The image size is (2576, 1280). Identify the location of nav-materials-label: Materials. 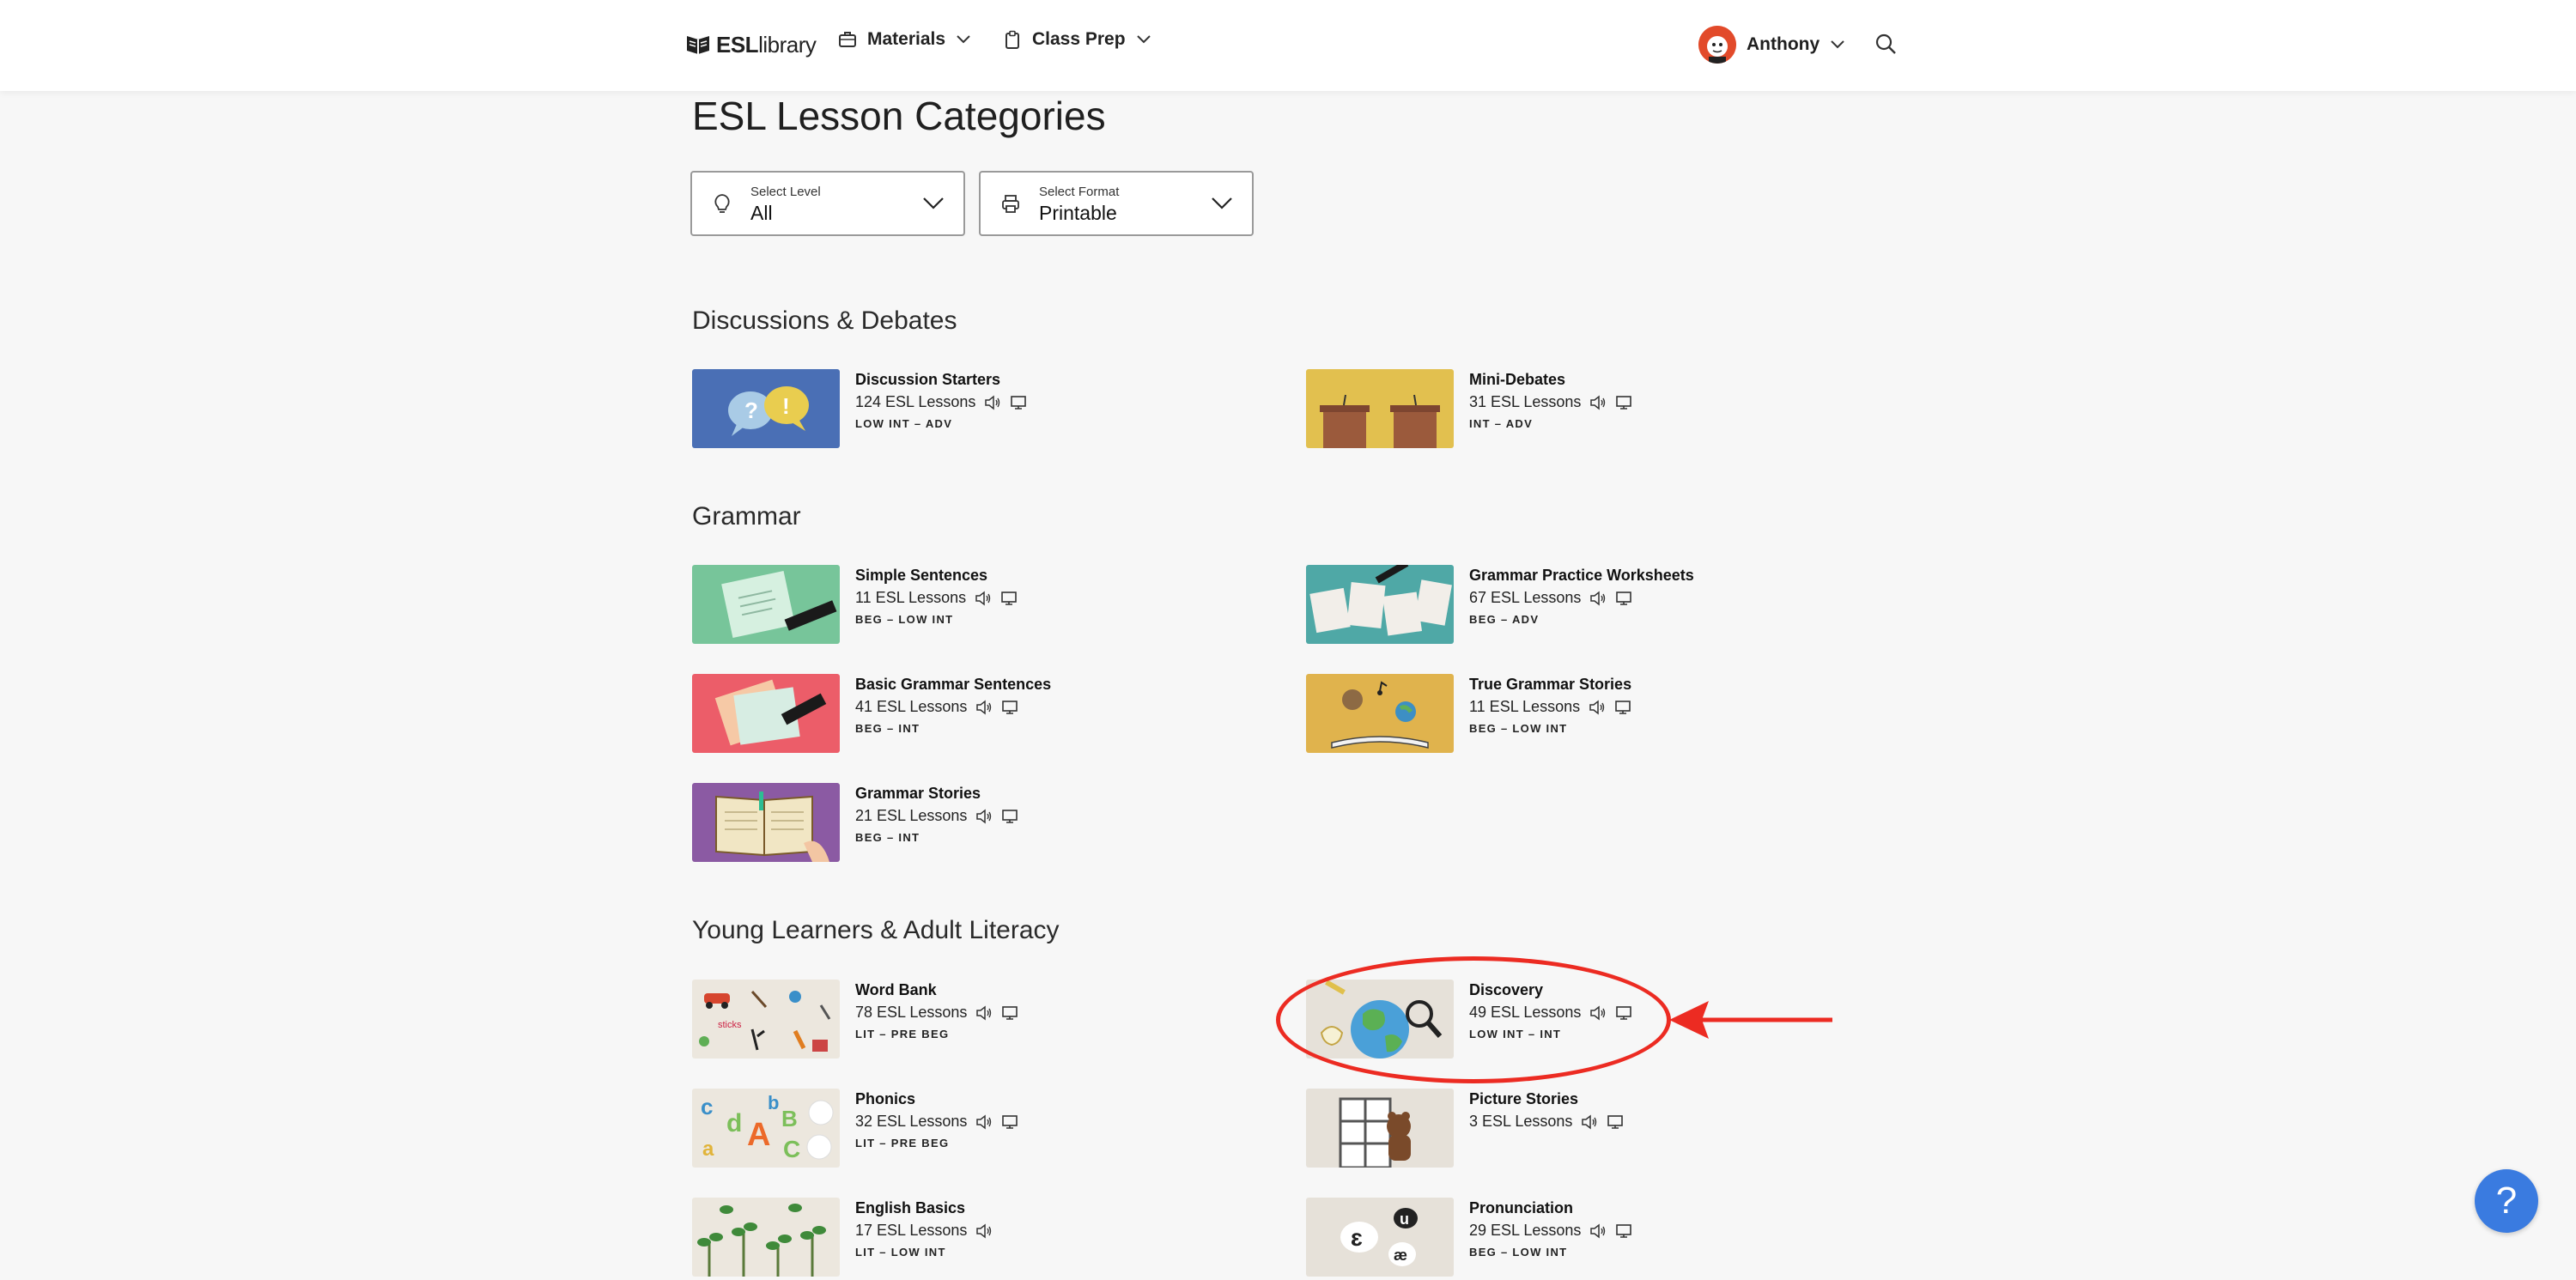
(907, 39).